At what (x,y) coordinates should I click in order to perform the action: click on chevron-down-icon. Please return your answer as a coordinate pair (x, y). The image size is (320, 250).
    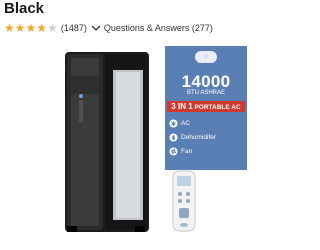
    Looking at the image, I should click on (96, 28).